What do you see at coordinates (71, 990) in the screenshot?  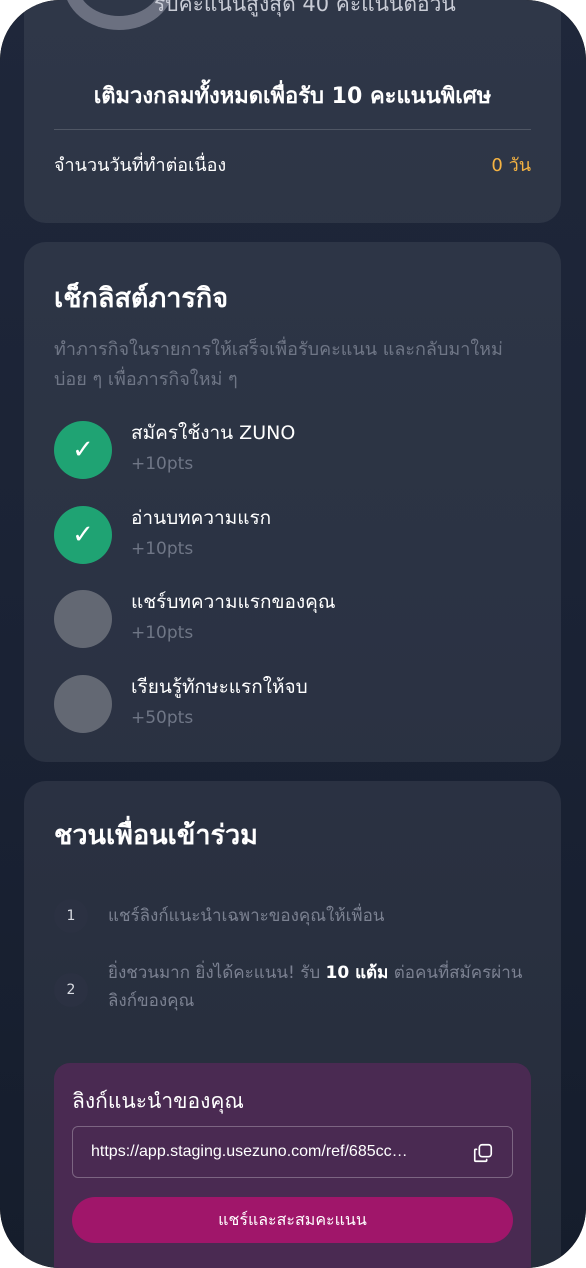 I see `step-number: 2` at bounding box center [71, 990].